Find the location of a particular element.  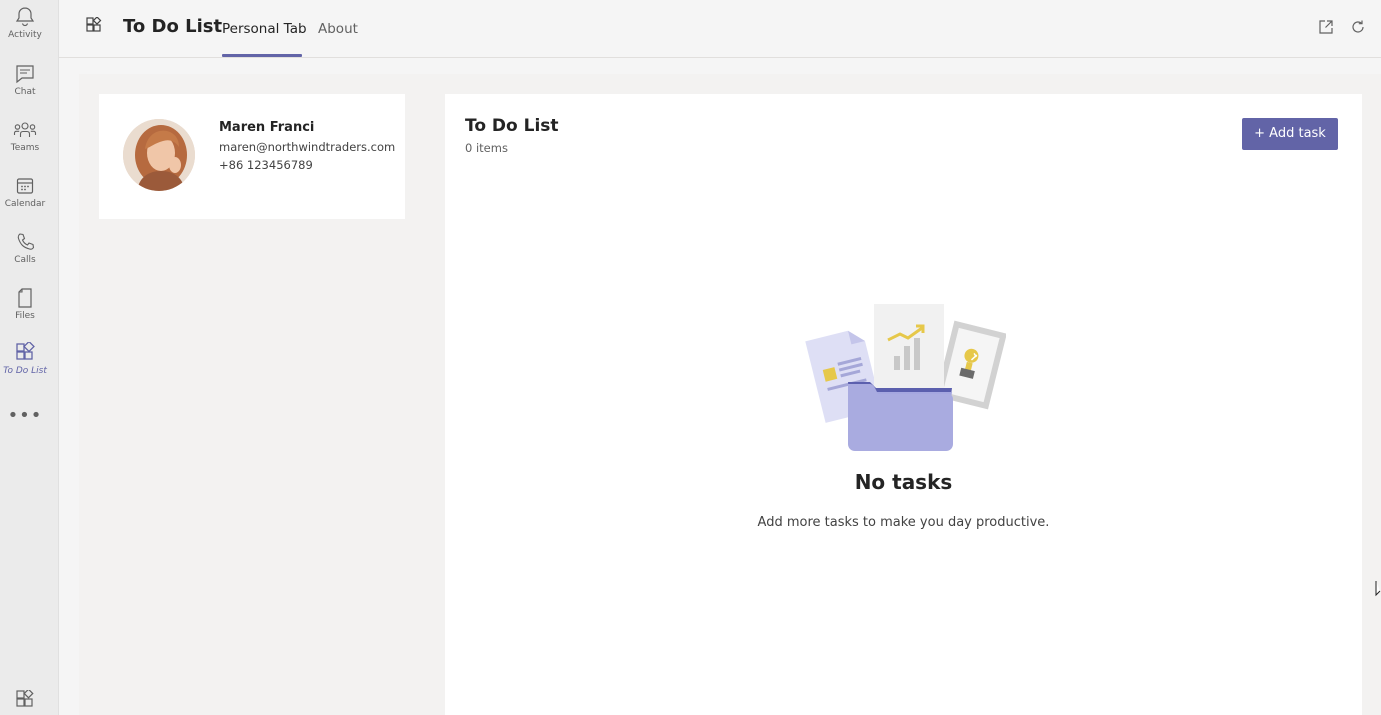

app-header: To Do List Personal Tab About is located at coordinates (720, 29).